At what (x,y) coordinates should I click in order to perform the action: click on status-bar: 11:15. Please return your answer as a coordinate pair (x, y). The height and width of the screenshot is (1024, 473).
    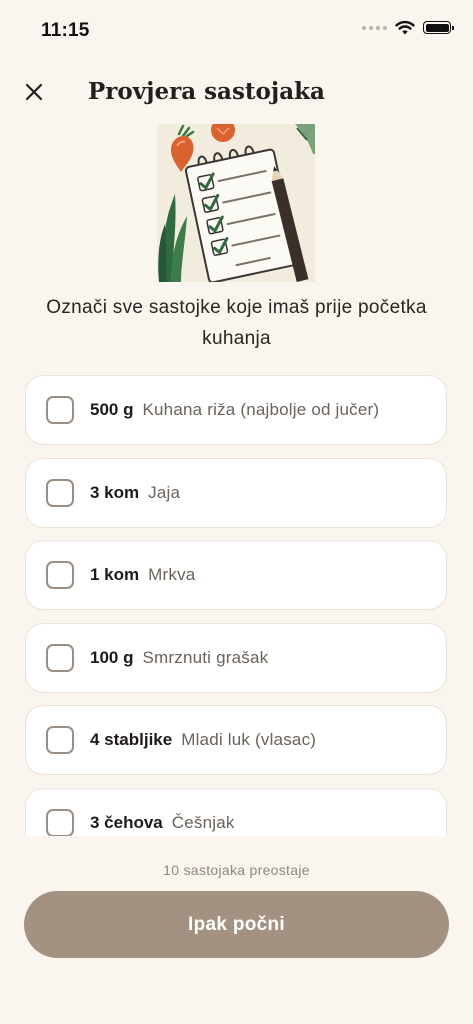
    Looking at the image, I should click on (236, 28).